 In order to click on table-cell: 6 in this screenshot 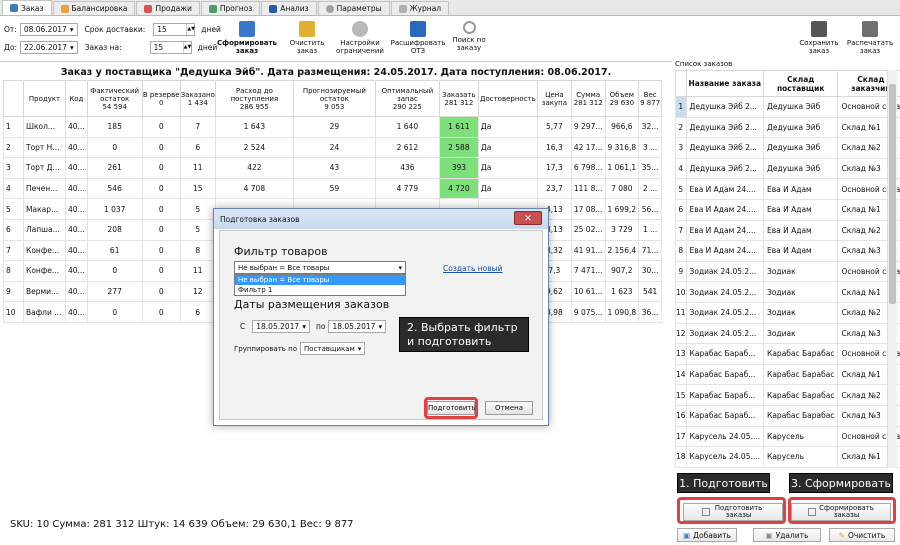, I will do `click(197, 312)`.